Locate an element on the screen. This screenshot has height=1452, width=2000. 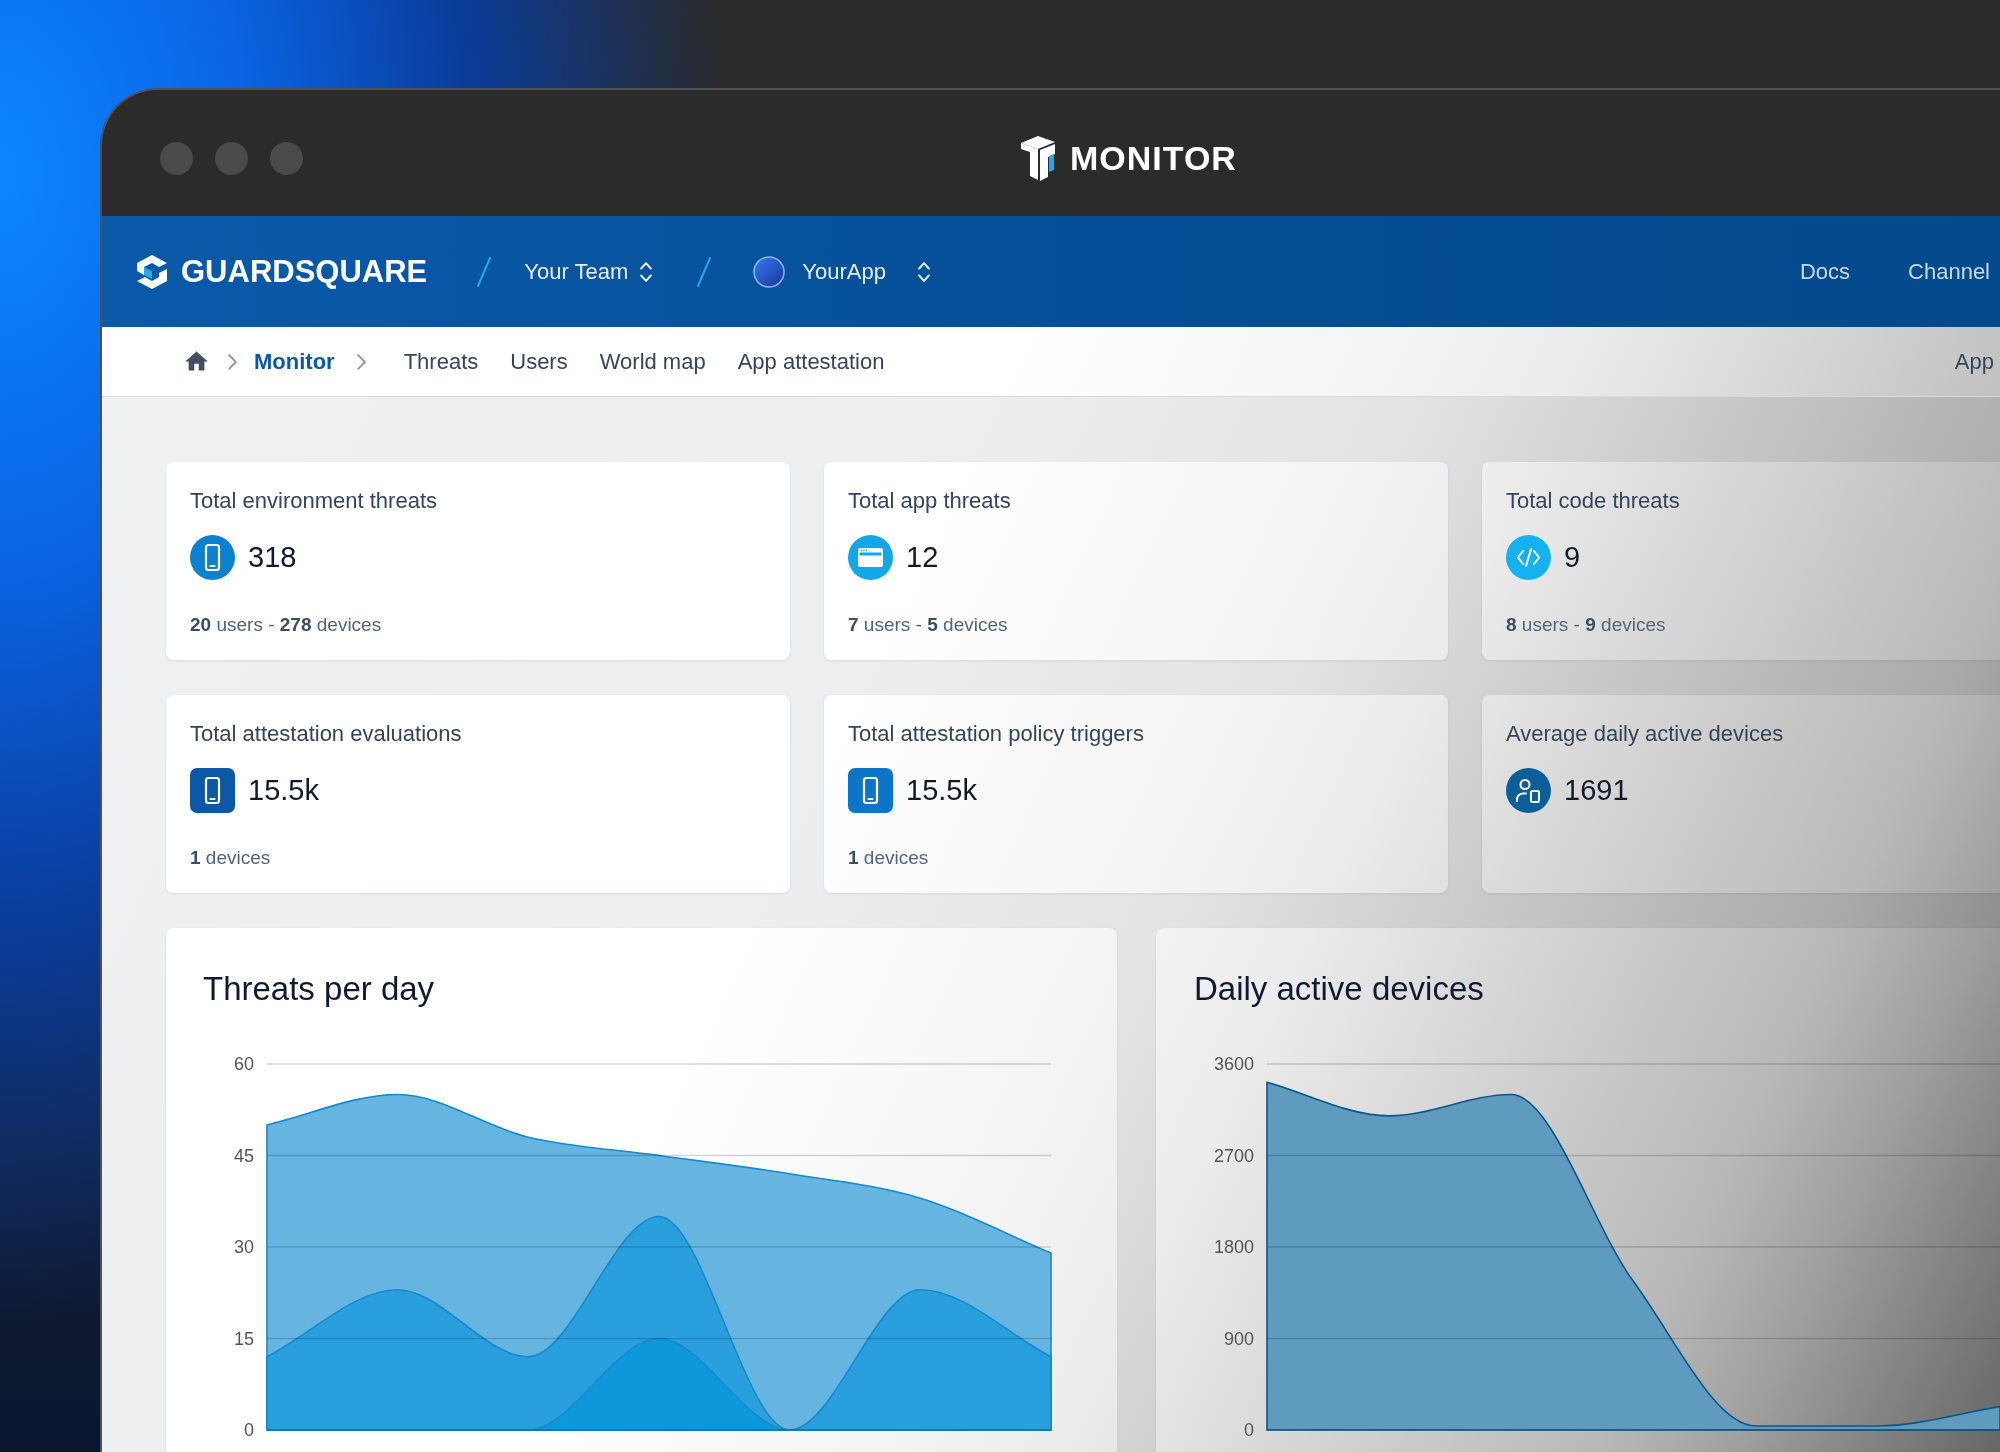
brand-name: GUARDSQUARE is located at coordinates (304, 271).